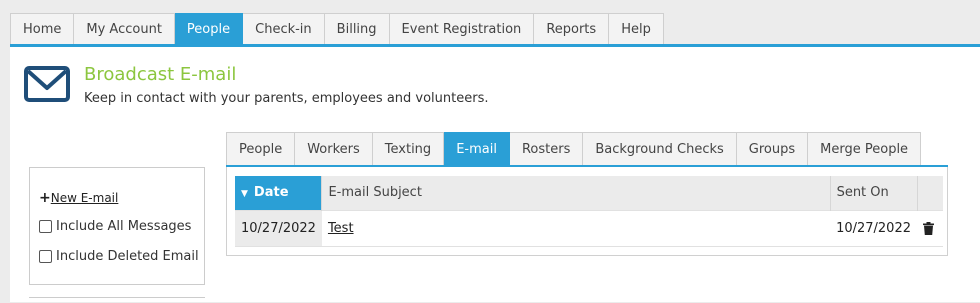 The image size is (980, 303). Describe the element at coordinates (462, 28) in the screenshot. I see `nav-tab-event-registration: Event Registration` at that location.